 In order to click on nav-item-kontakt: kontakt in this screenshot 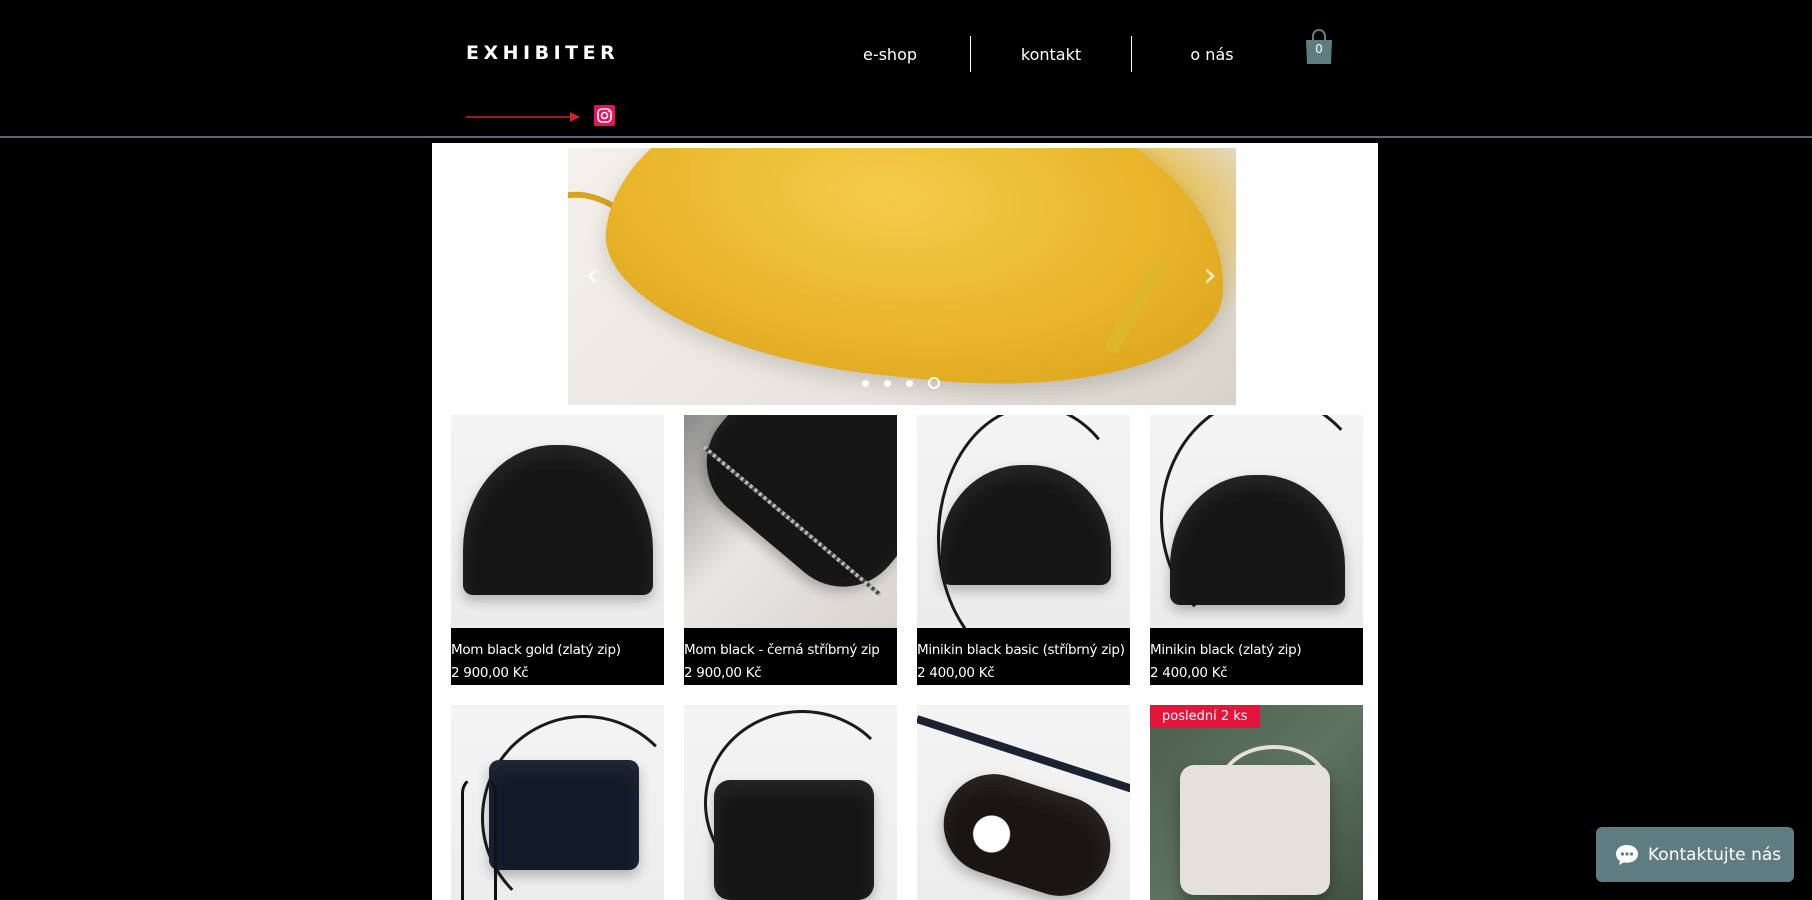, I will do `click(1051, 54)`.